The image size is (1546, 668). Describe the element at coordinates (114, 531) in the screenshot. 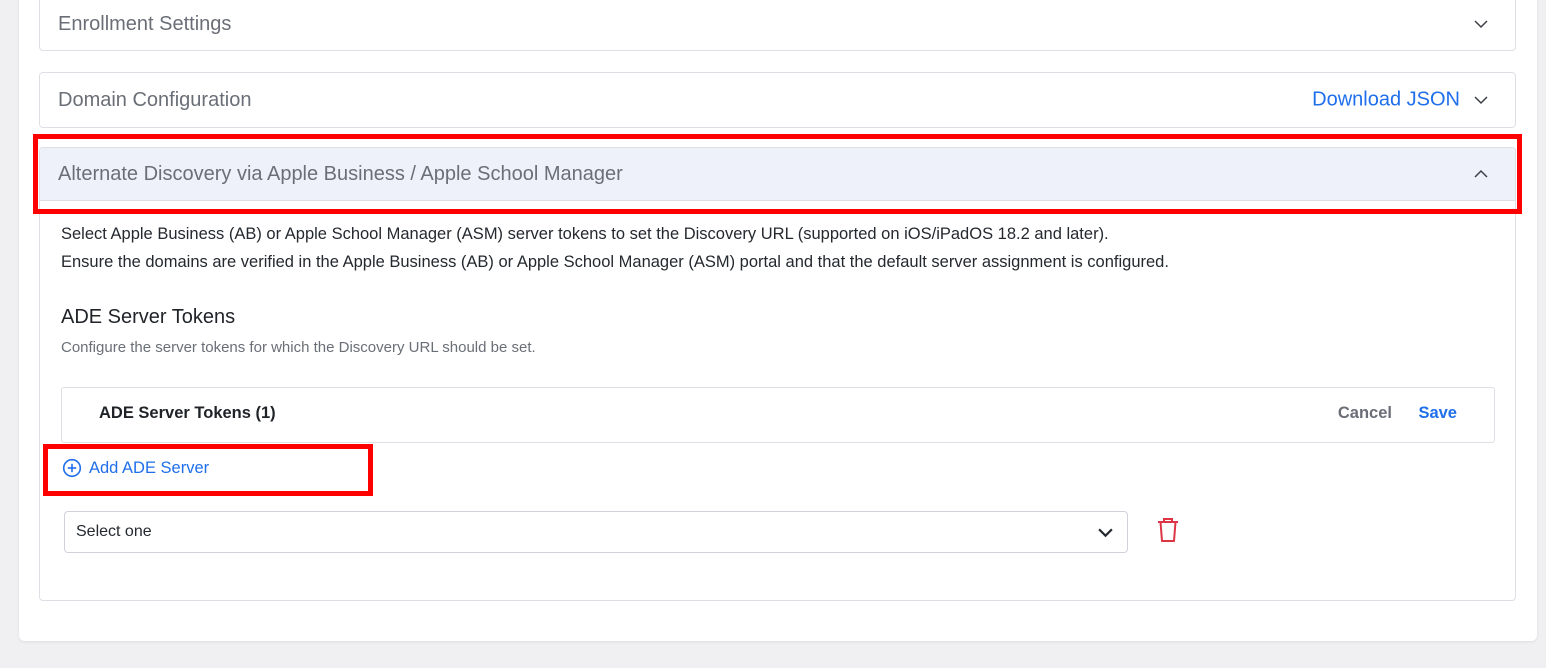

I see `ade-server-select-value: Select one` at that location.